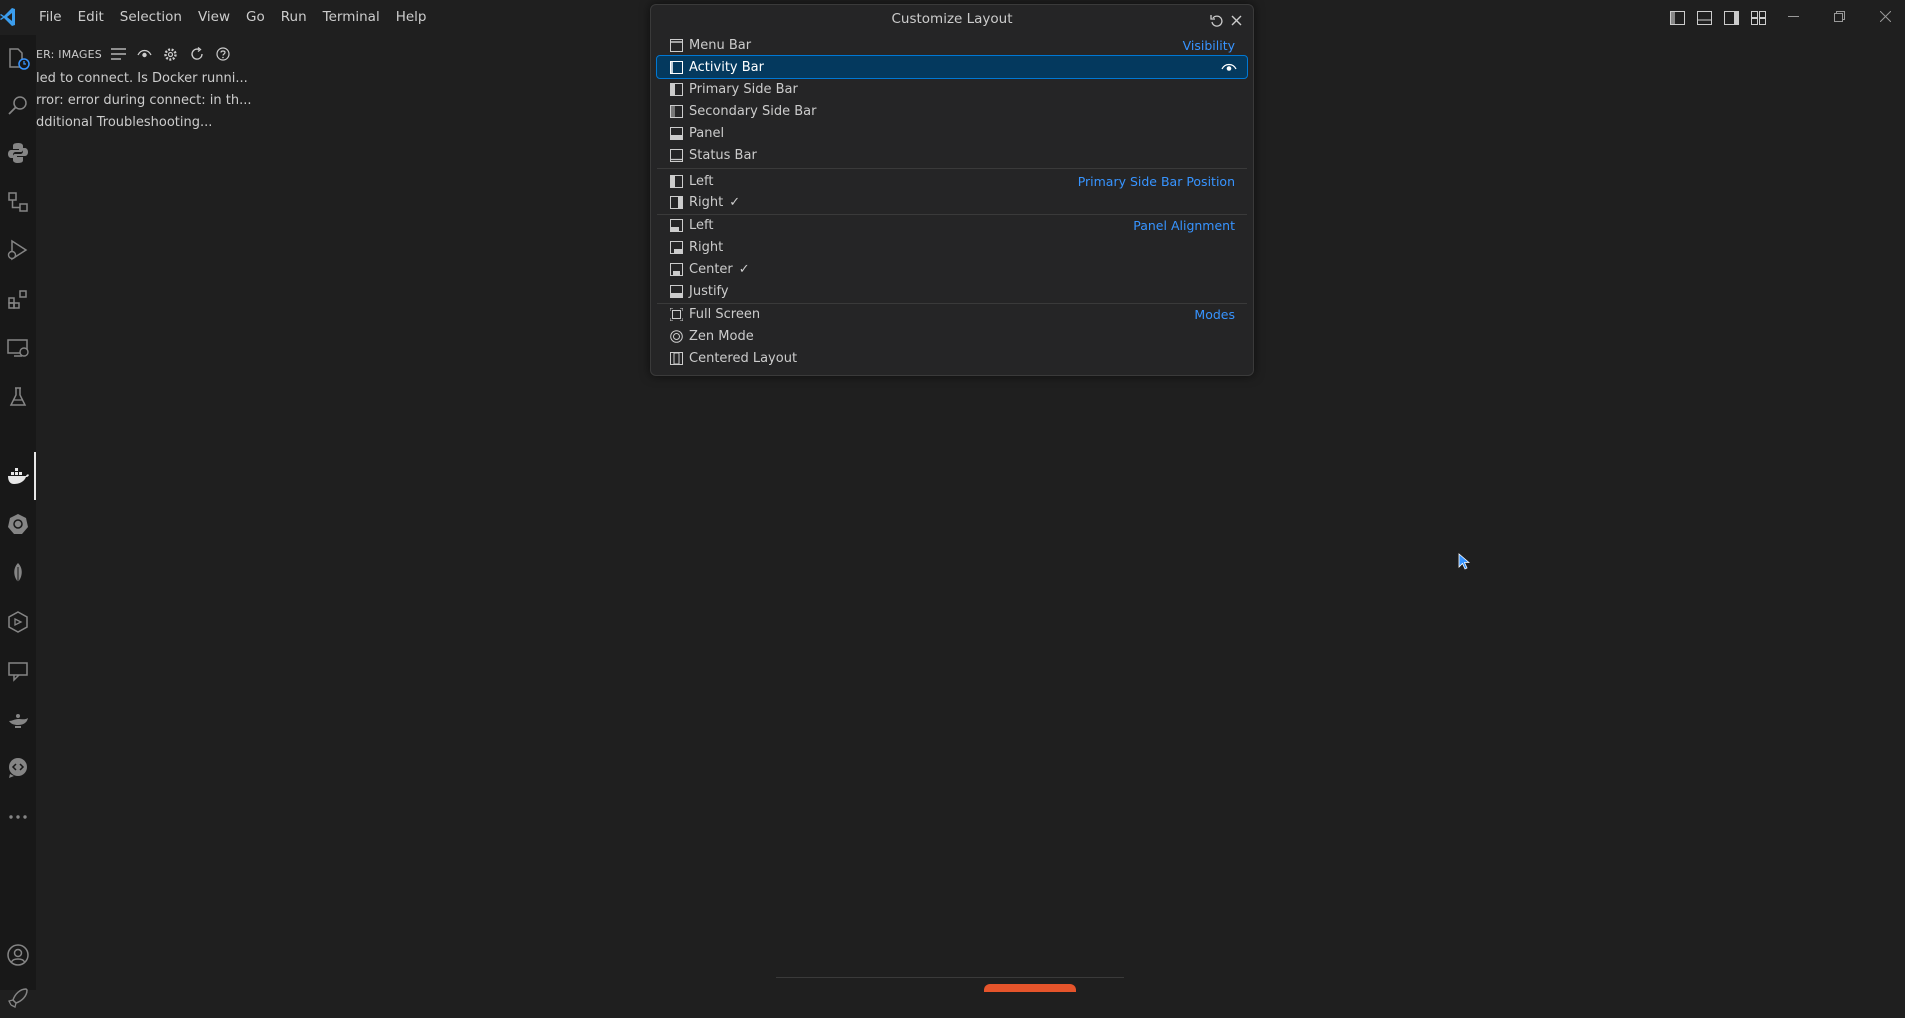 The image size is (1905, 1018). Describe the element at coordinates (294, 17) in the screenshot. I see `menu-run: Run` at that location.